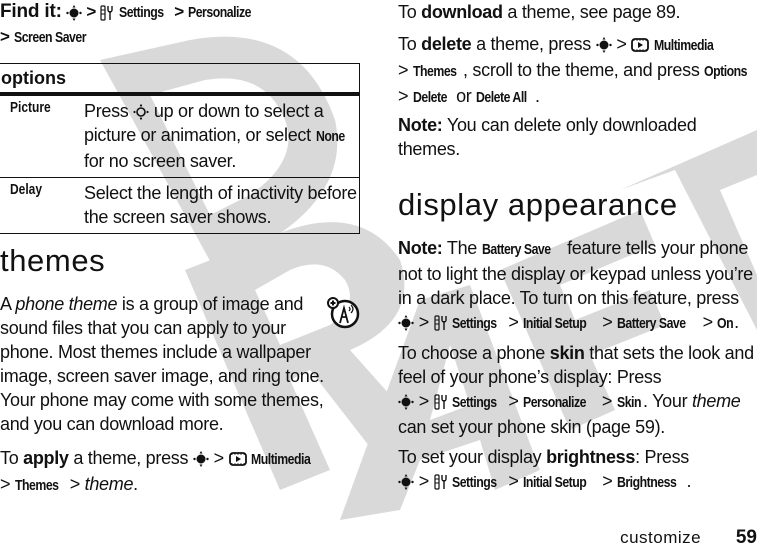  What do you see at coordinates (30, 107) in the screenshot?
I see `option-name: Picture` at bounding box center [30, 107].